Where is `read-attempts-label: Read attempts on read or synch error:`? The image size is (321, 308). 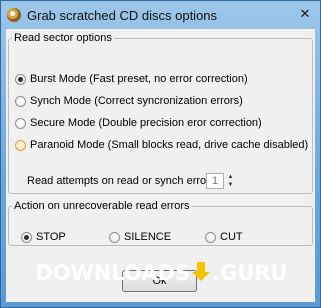 read-attempts-label: Read attempts on read or synch error: is located at coordinates (120, 181).